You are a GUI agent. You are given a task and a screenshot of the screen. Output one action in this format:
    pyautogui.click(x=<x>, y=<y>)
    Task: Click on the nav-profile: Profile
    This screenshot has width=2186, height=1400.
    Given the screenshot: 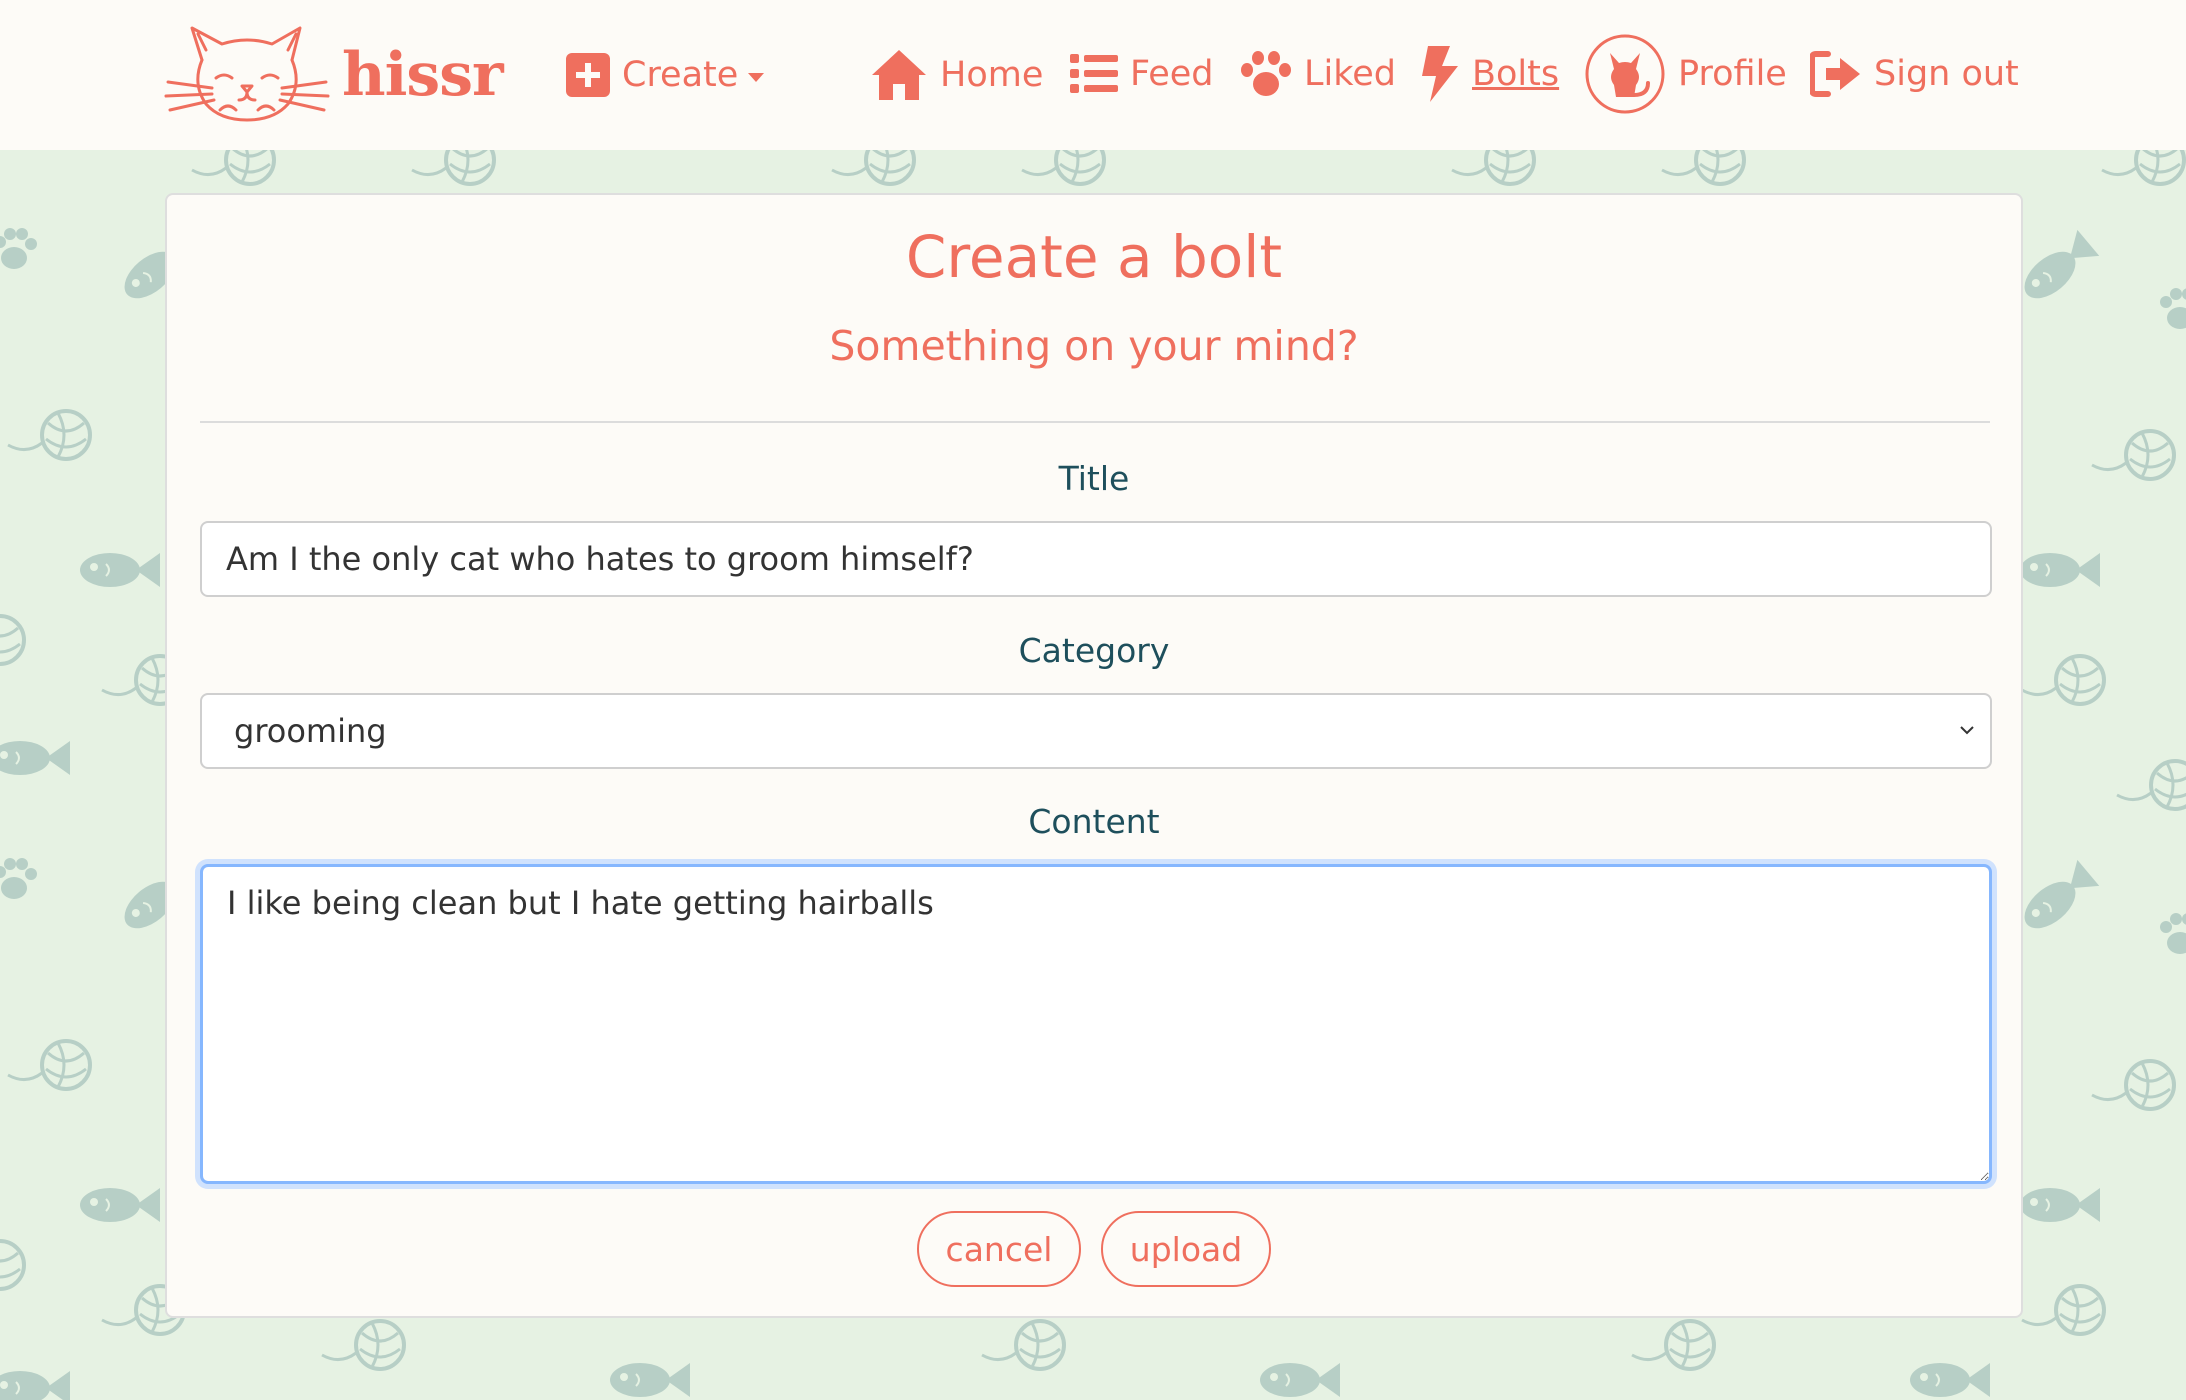 What is the action you would take?
    pyautogui.click(x=1685, y=74)
    